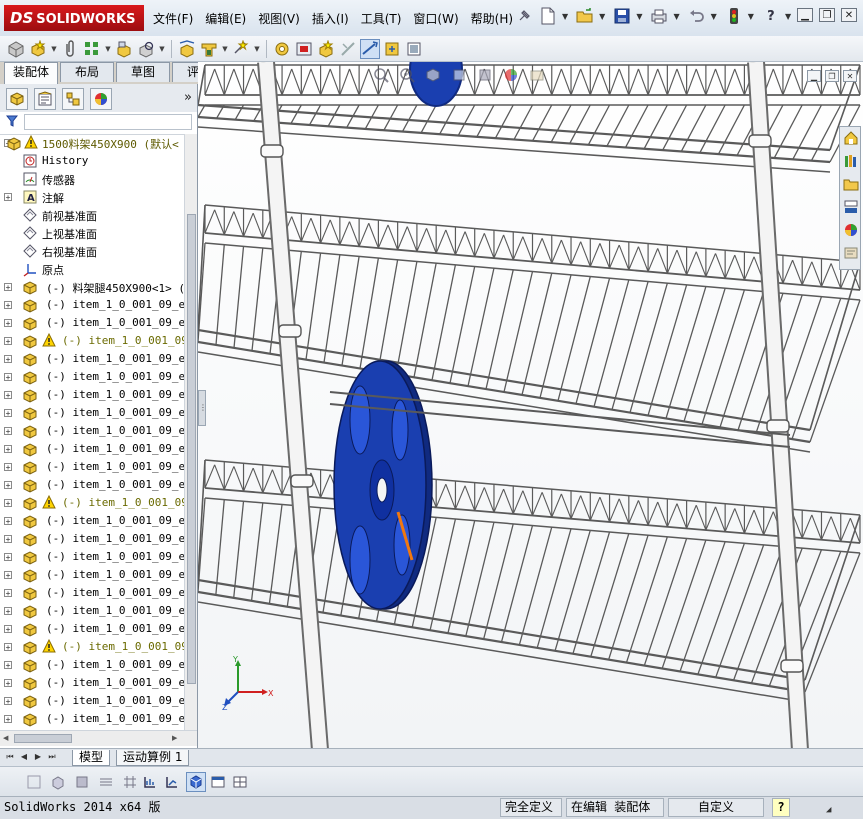 The height and width of the screenshot is (819, 863). What do you see at coordinates (172, 782) in the screenshot?
I see `section-icon` at bounding box center [172, 782].